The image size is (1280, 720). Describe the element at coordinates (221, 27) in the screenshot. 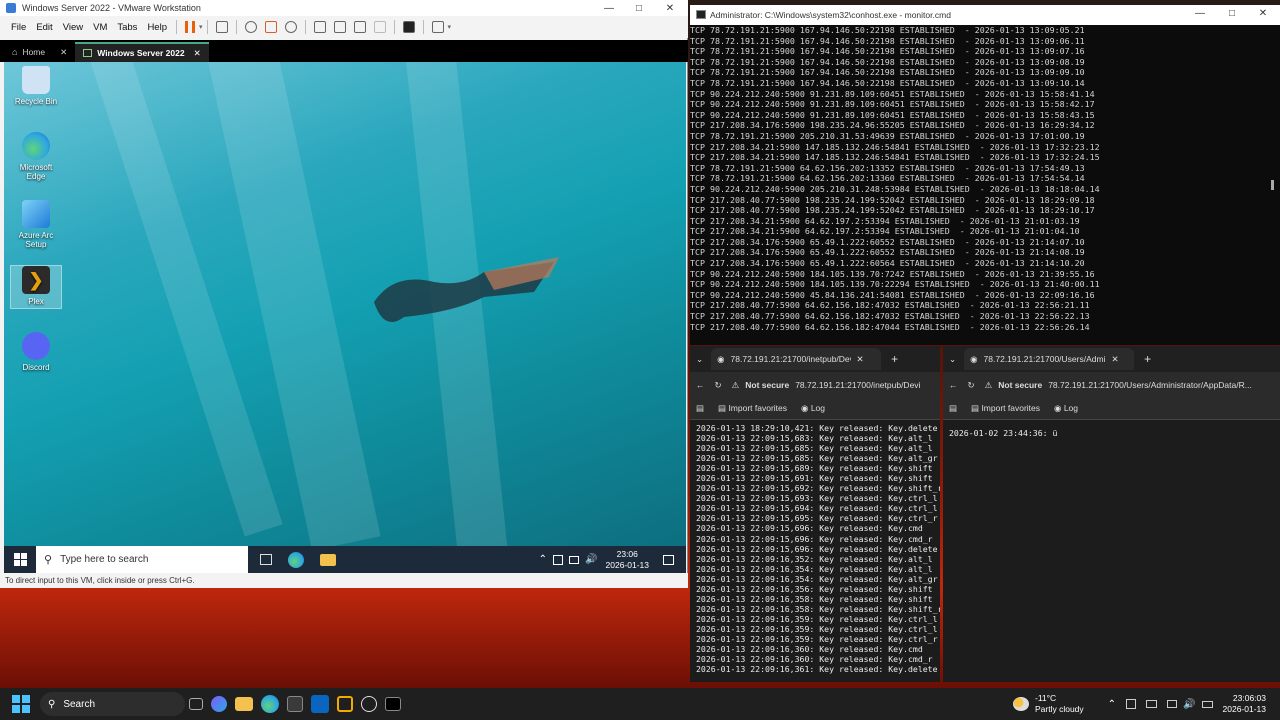

I see `send-ctrl-alt-del-icon` at that location.